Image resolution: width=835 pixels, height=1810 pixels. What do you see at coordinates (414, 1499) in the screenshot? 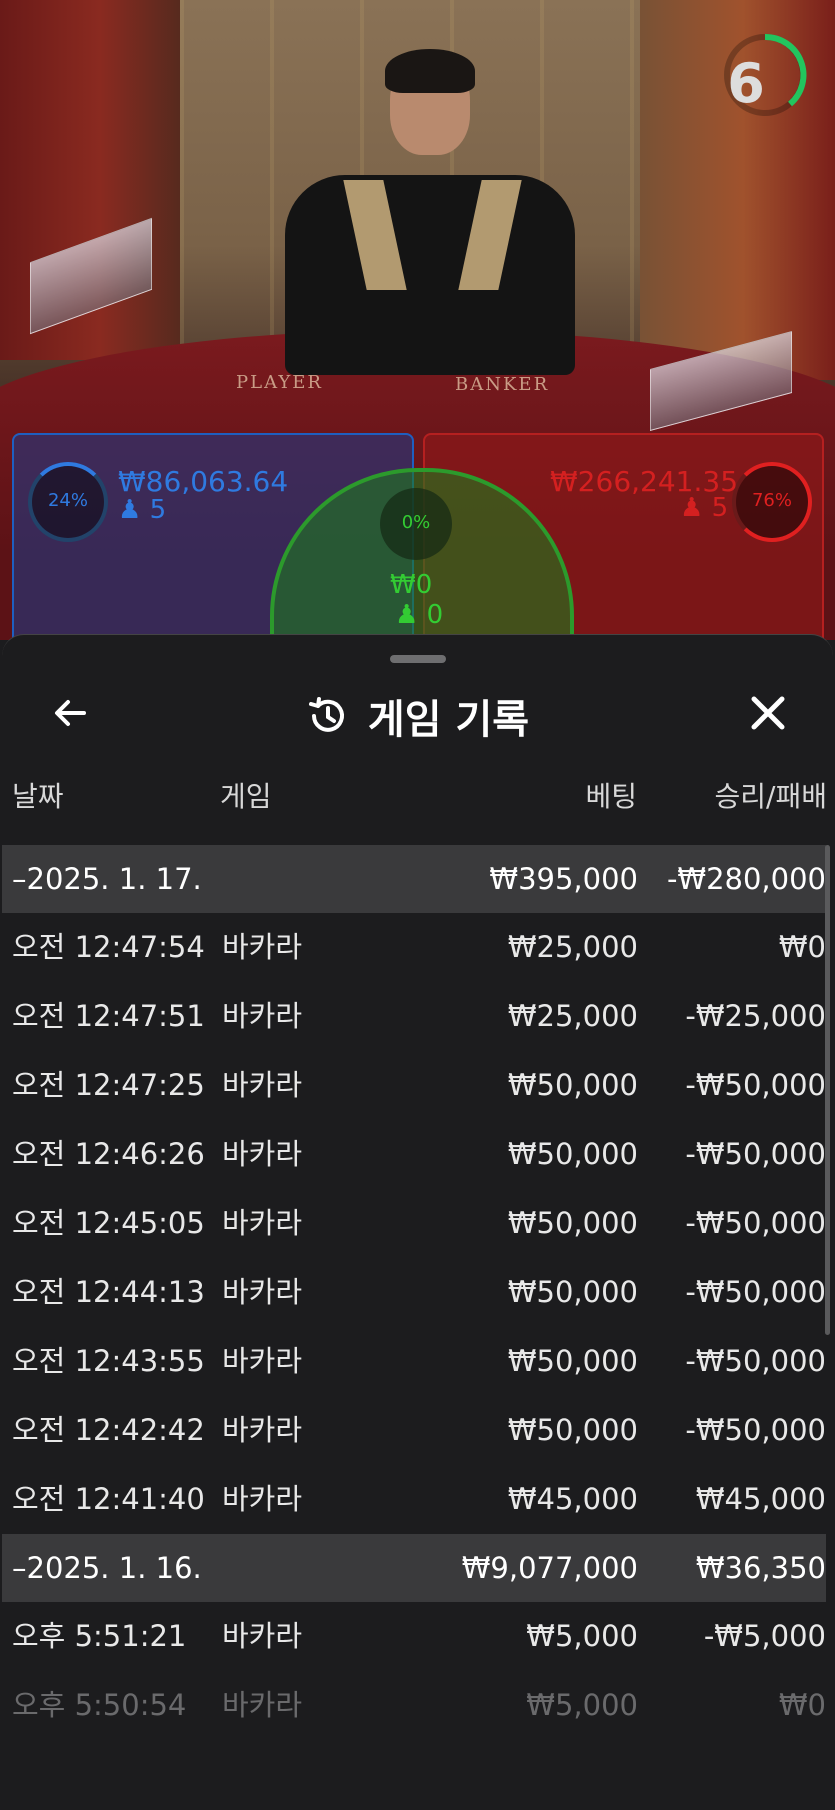
I see `table-row: 오전 12:41:40 바카라 ₩45,000 ₩45,000` at bounding box center [414, 1499].